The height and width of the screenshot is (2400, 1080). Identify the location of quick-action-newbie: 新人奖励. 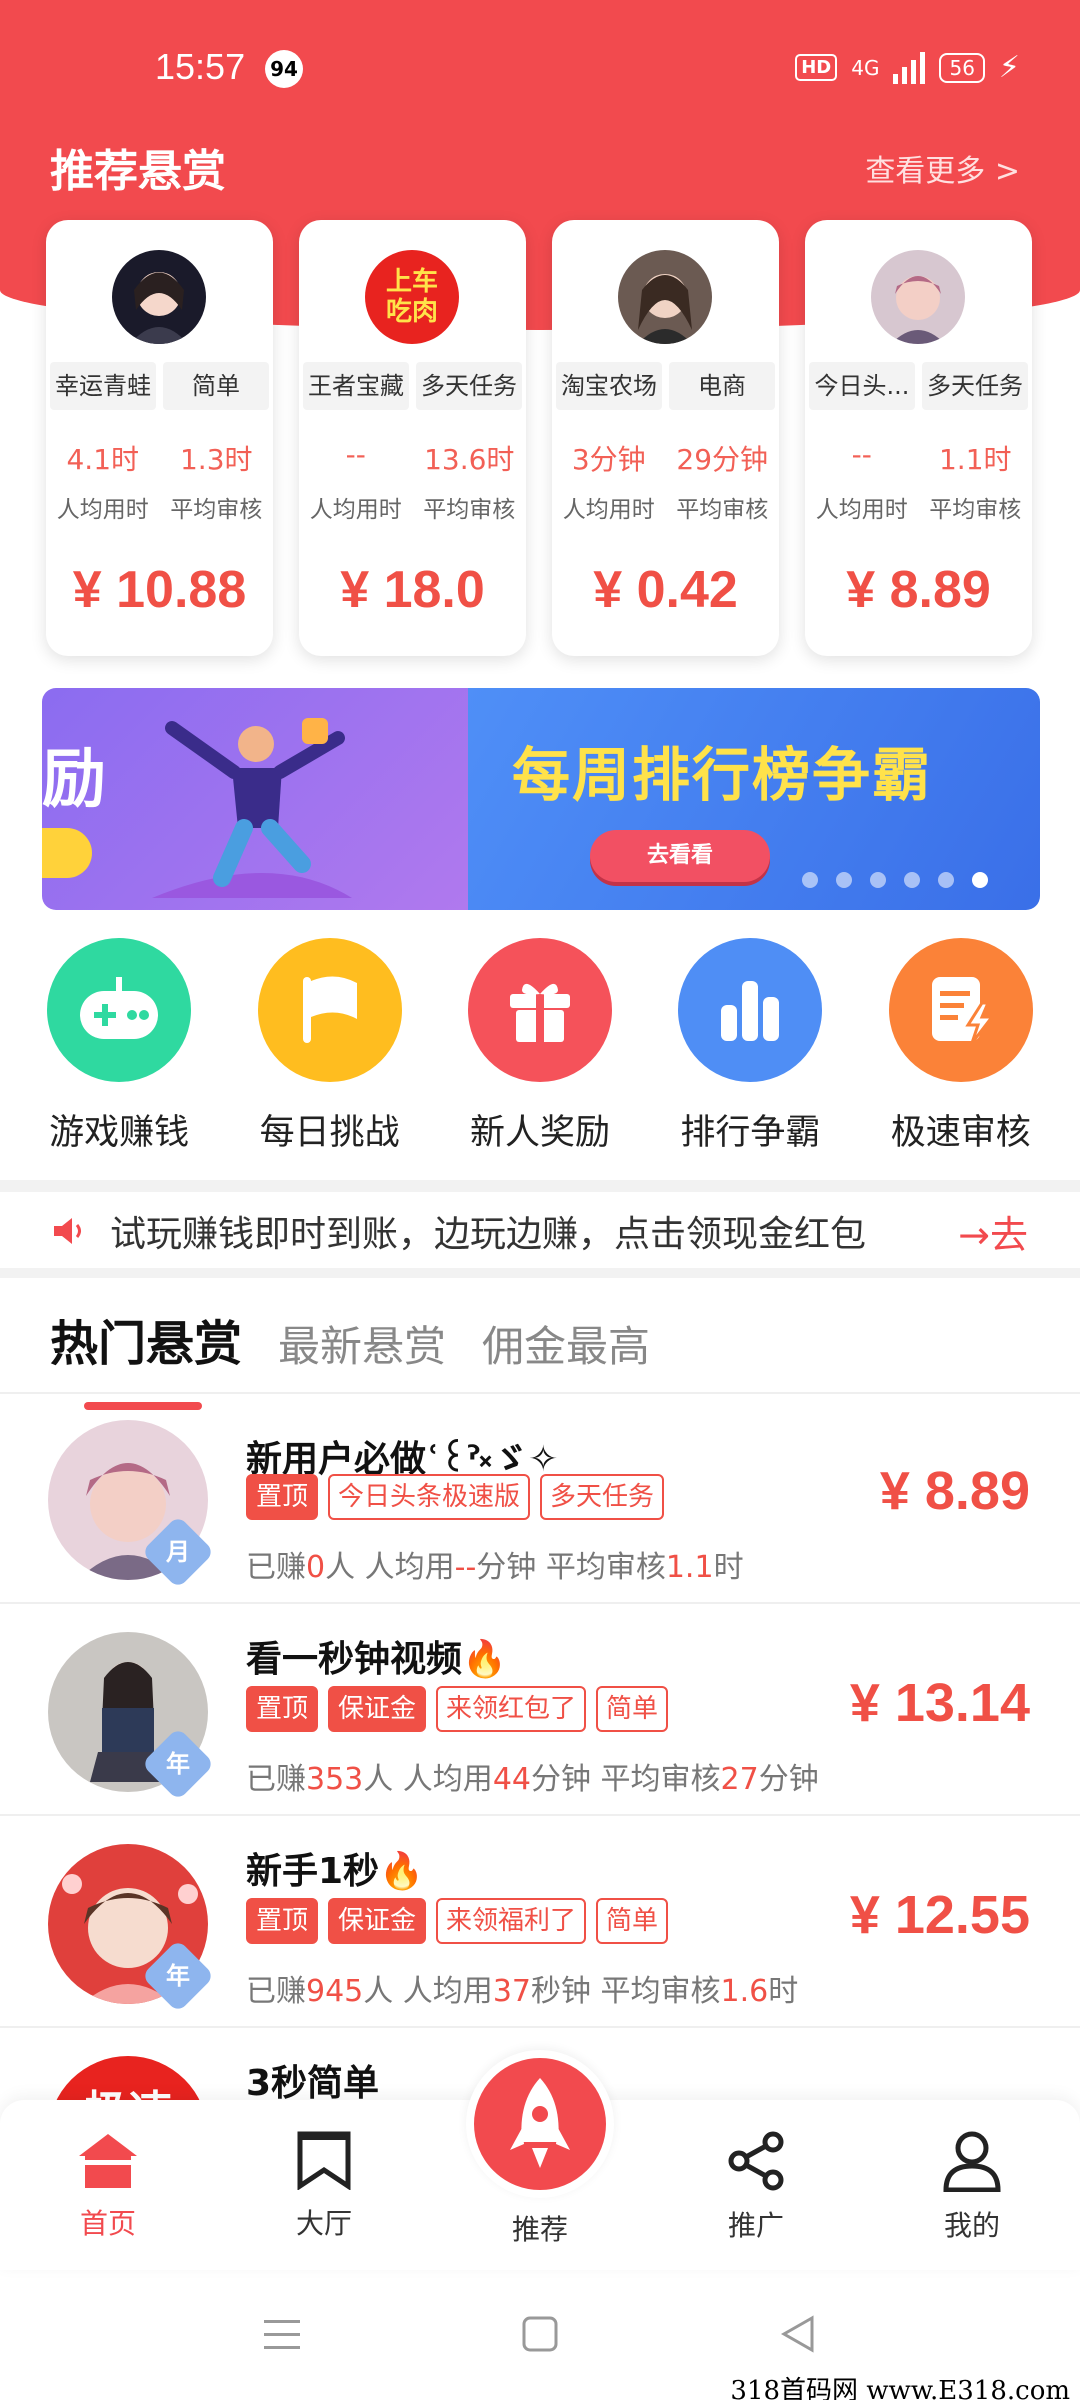
(540, 1046).